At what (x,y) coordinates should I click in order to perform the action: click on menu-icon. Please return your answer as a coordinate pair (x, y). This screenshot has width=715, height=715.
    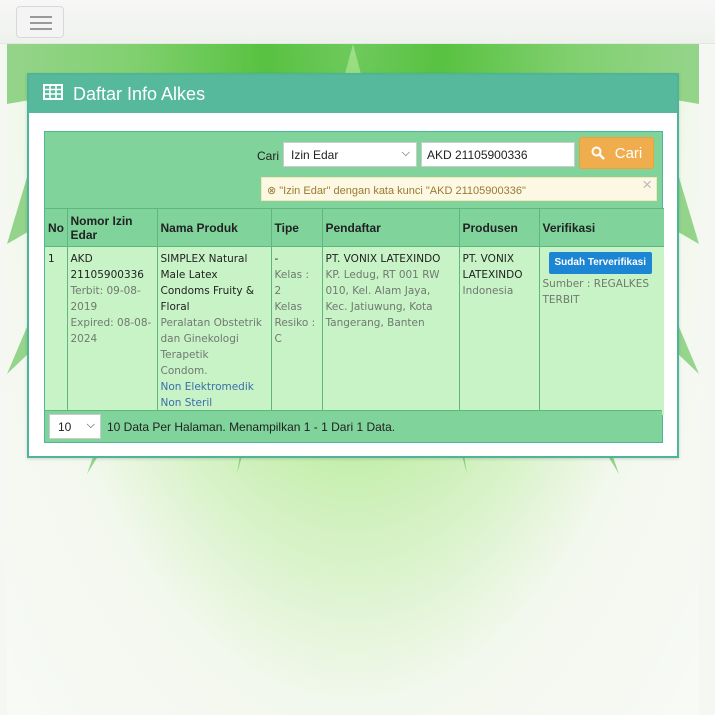
    Looking at the image, I should click on (41, 17).